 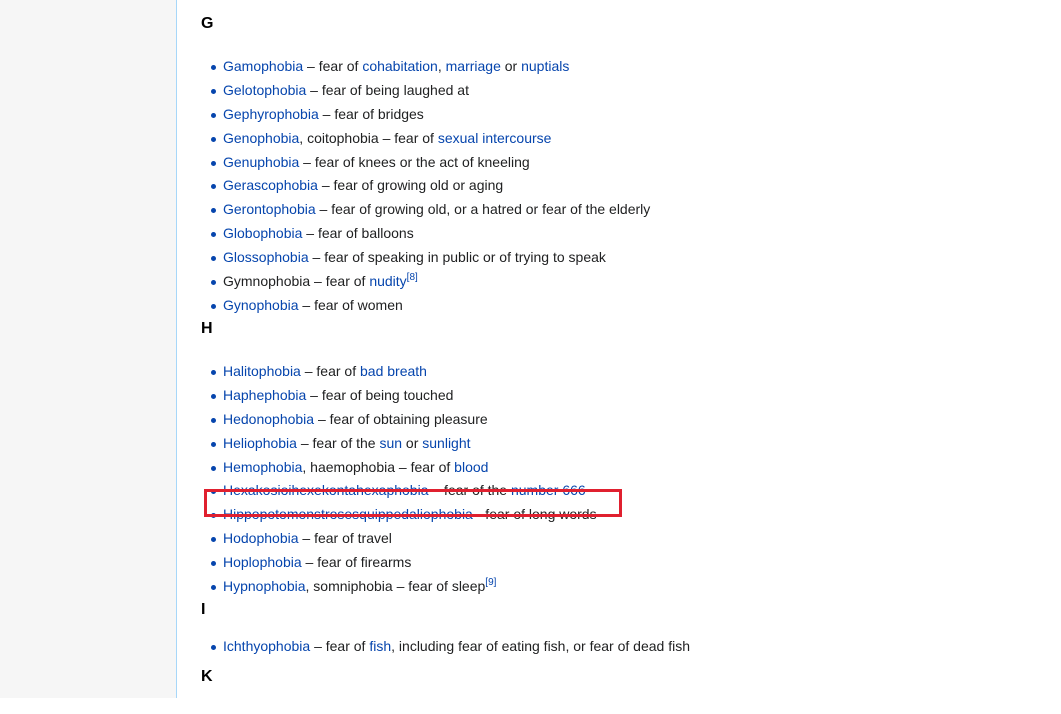 What do you see at coordinates (207, 23) in the screenshot?
I see `section-heading-g: G` at bounding box center [207, 23].